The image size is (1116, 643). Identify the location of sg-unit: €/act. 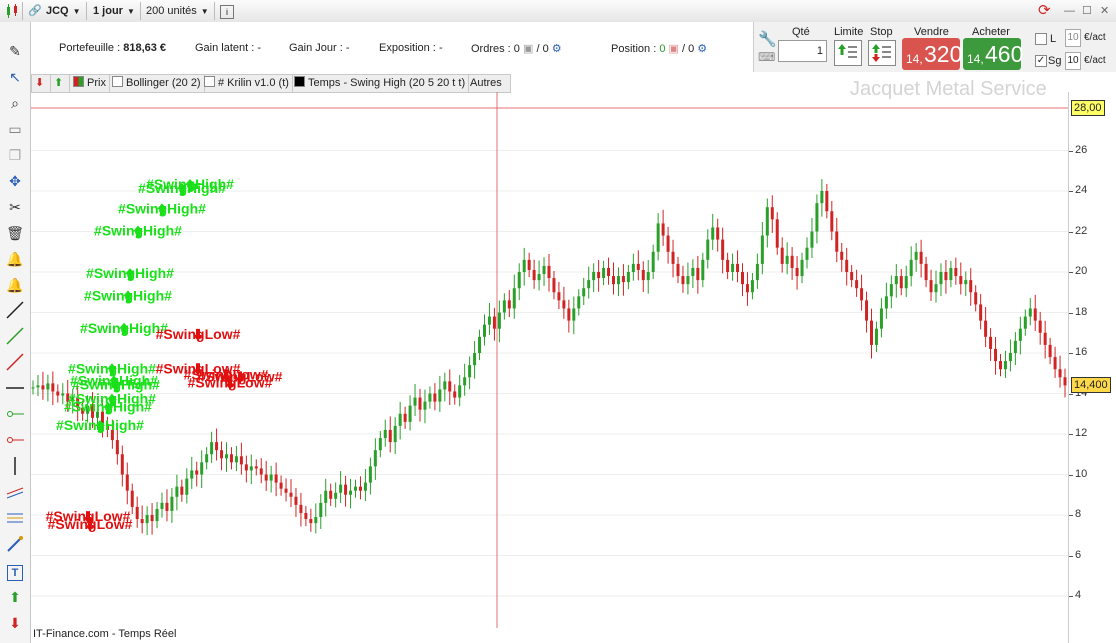
(1095, 60).